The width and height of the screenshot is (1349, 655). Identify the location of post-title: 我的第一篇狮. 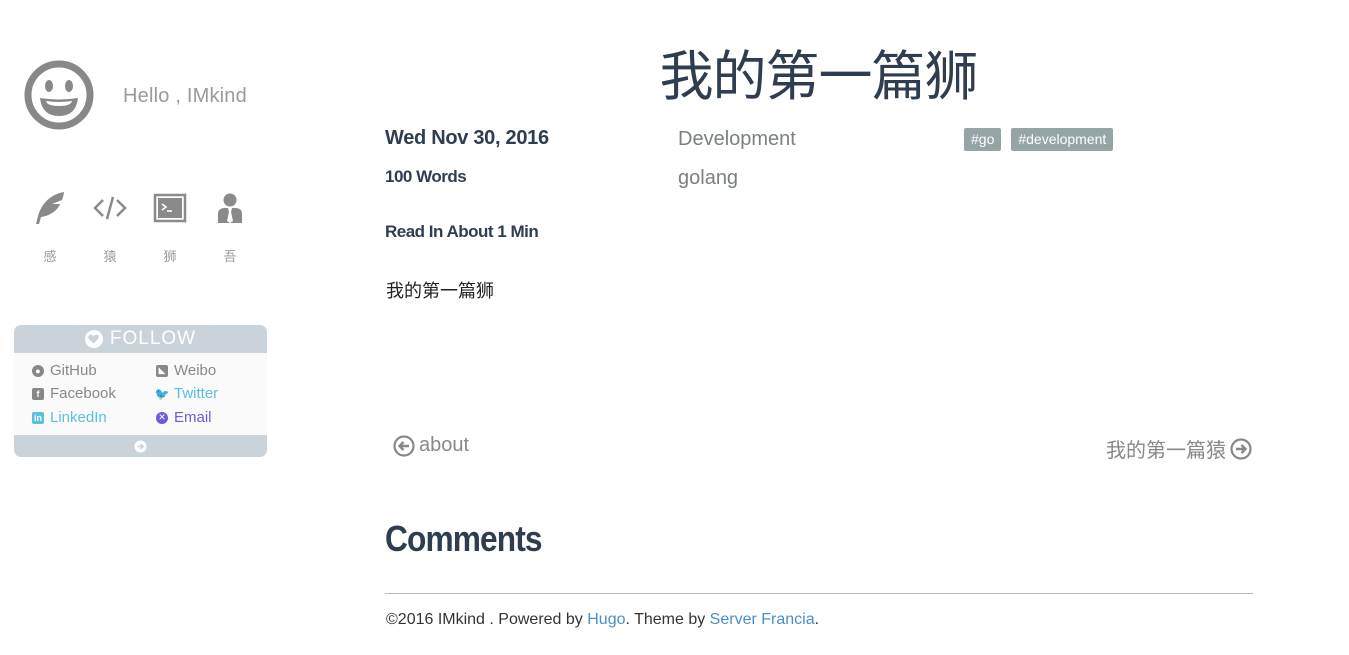
(819, 76).